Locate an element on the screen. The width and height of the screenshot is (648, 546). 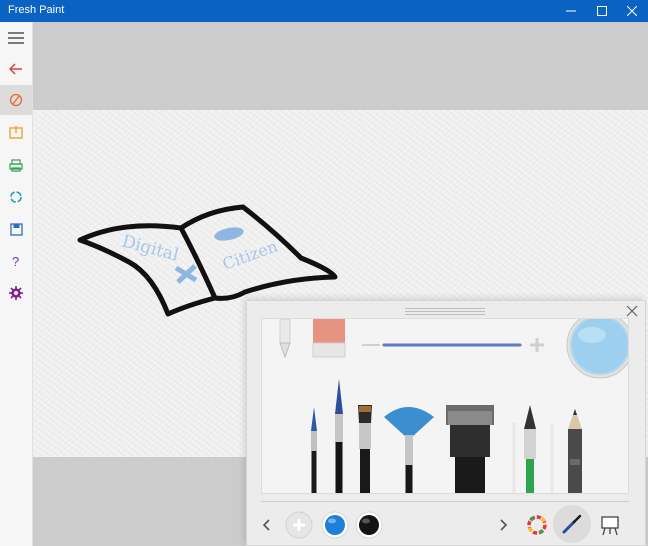
minimize-button is located at coordinates (571, 11).